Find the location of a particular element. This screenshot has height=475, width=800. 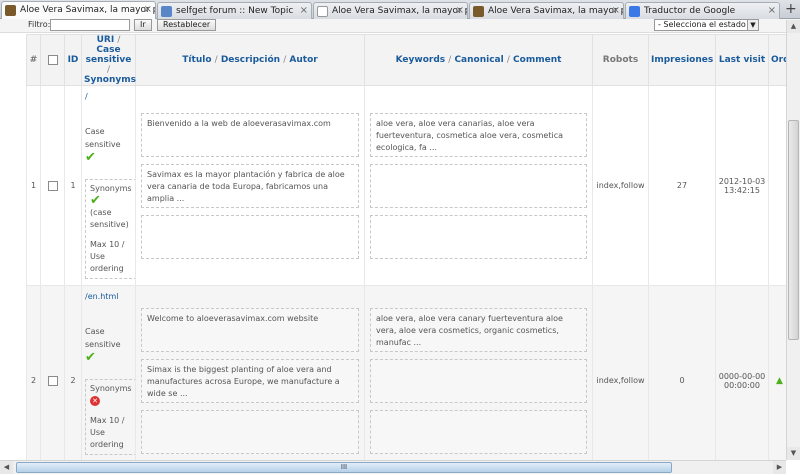

row-id: 2 is located at coordinates (73, 372).